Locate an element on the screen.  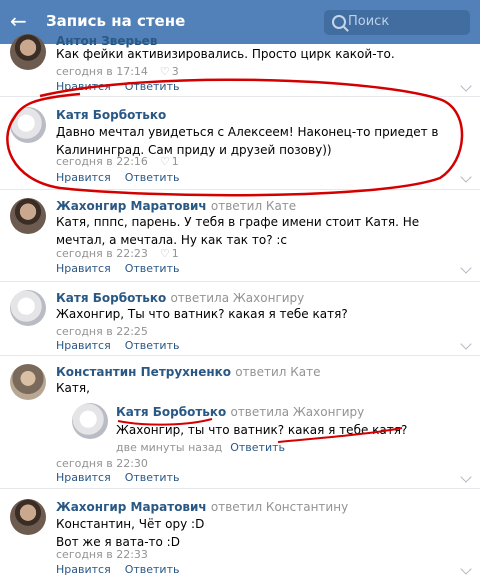
search-placeholder: Поиск is located at coordinates (369, 21).